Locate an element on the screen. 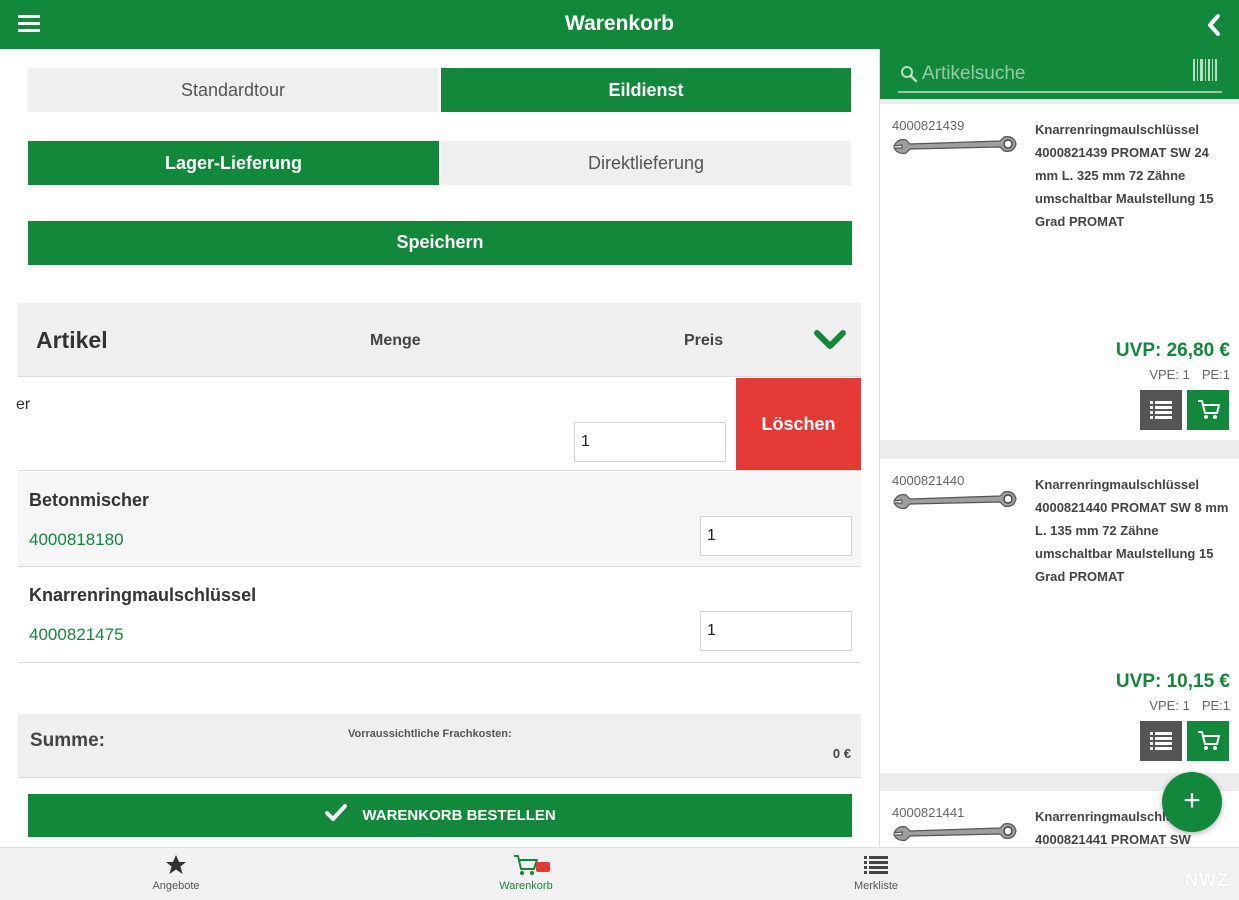 Image resolution: width=1239 pixels, height=900 pixels. checkmark-icon is located at coordinates (336, 813).